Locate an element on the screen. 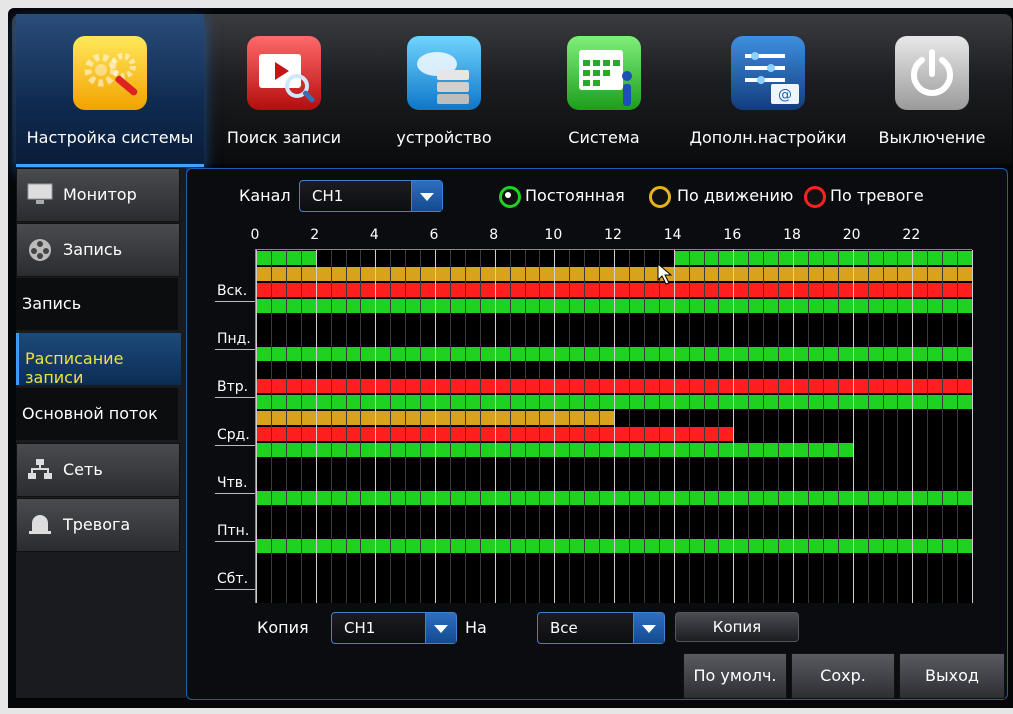  left-menu-main-stream: Основной поток is located at coordinates (97, 414).